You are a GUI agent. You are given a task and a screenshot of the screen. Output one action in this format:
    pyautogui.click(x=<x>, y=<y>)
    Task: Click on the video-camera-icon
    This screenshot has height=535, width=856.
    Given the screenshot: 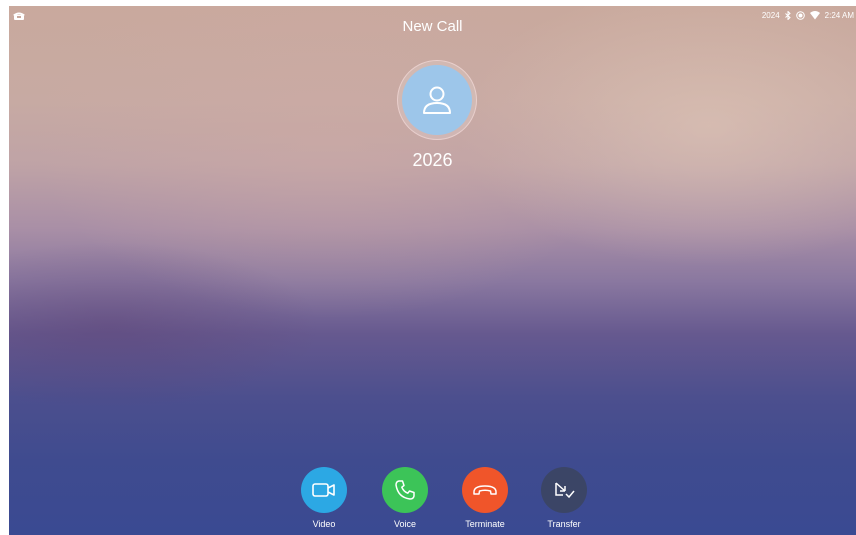 What is the action you would take?
    pyautogui.click(x=323, y=490)
    